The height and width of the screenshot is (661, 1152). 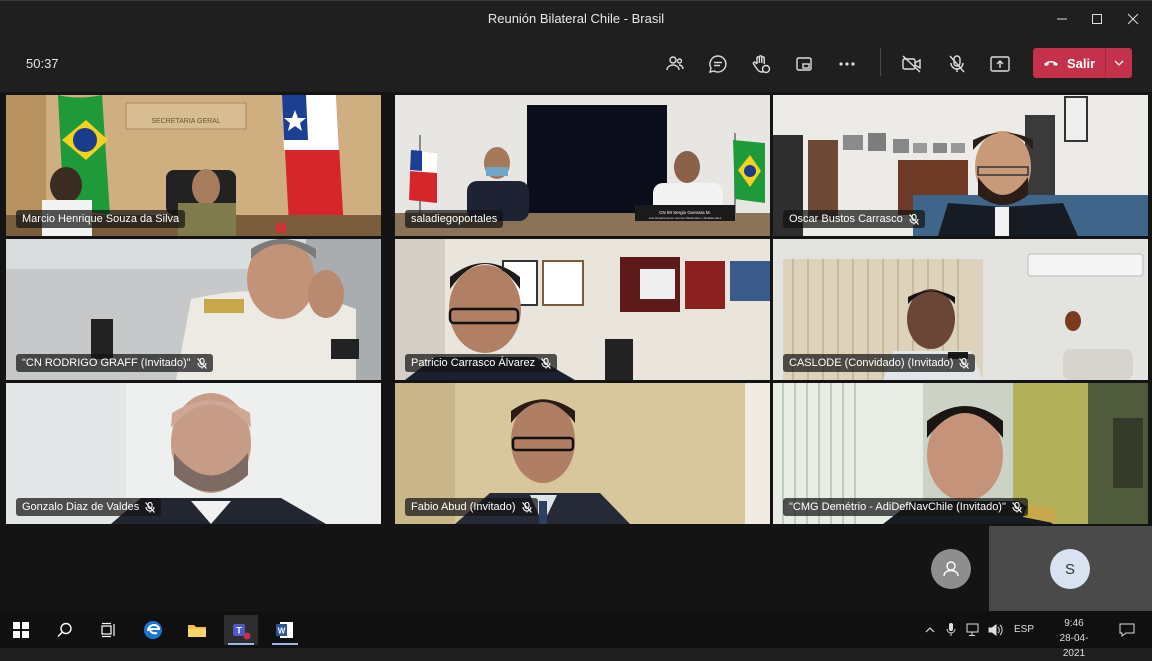 I want to click on microphone-icon, so click(x=951, y=629).